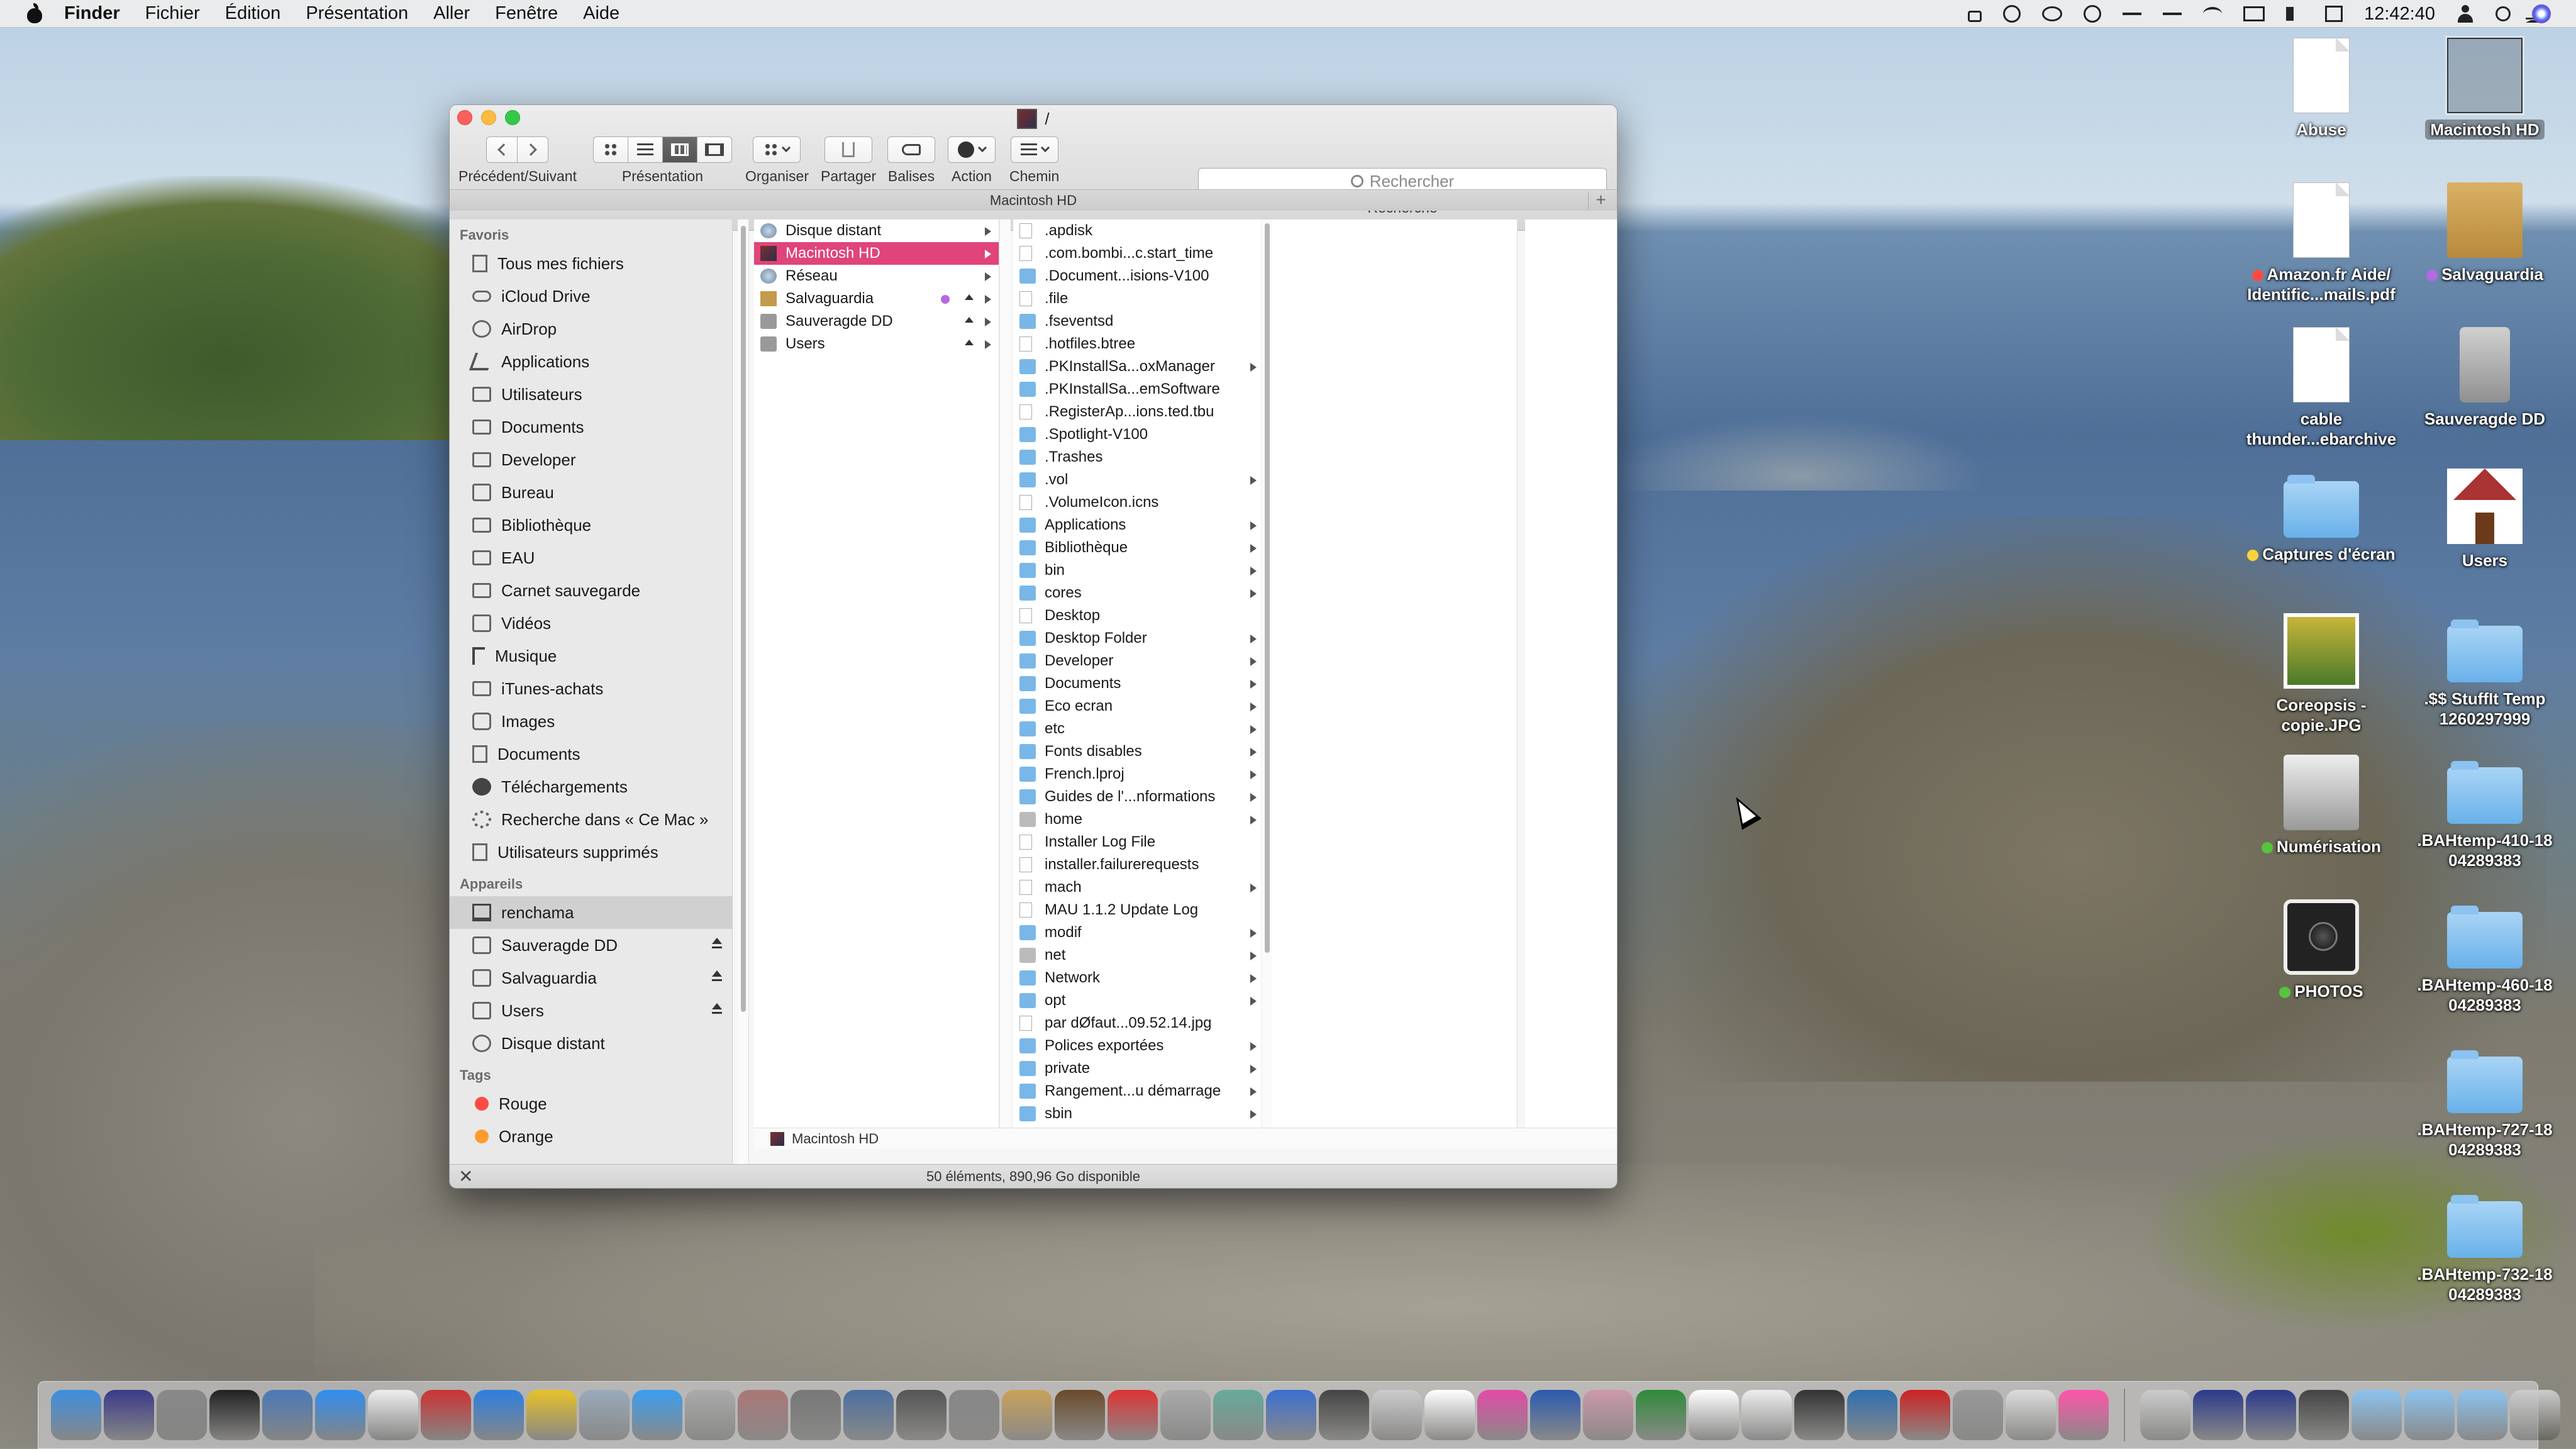  Describe the element at coordinates (499, 1415) in the screenshot. I see `safari-icon` at that location.